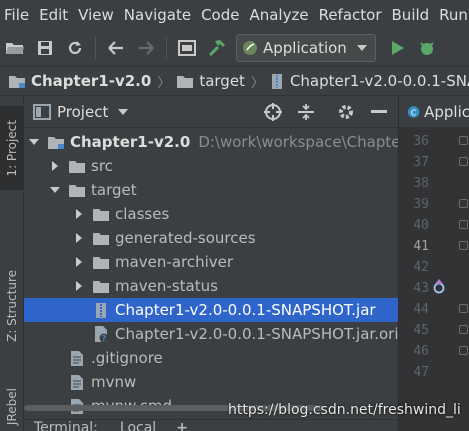 This screenshot has width=469, height=431. What do you see at coordinates (397, 48) in the screenshot?
I see `run-icon` at bounding box center [397, 48].